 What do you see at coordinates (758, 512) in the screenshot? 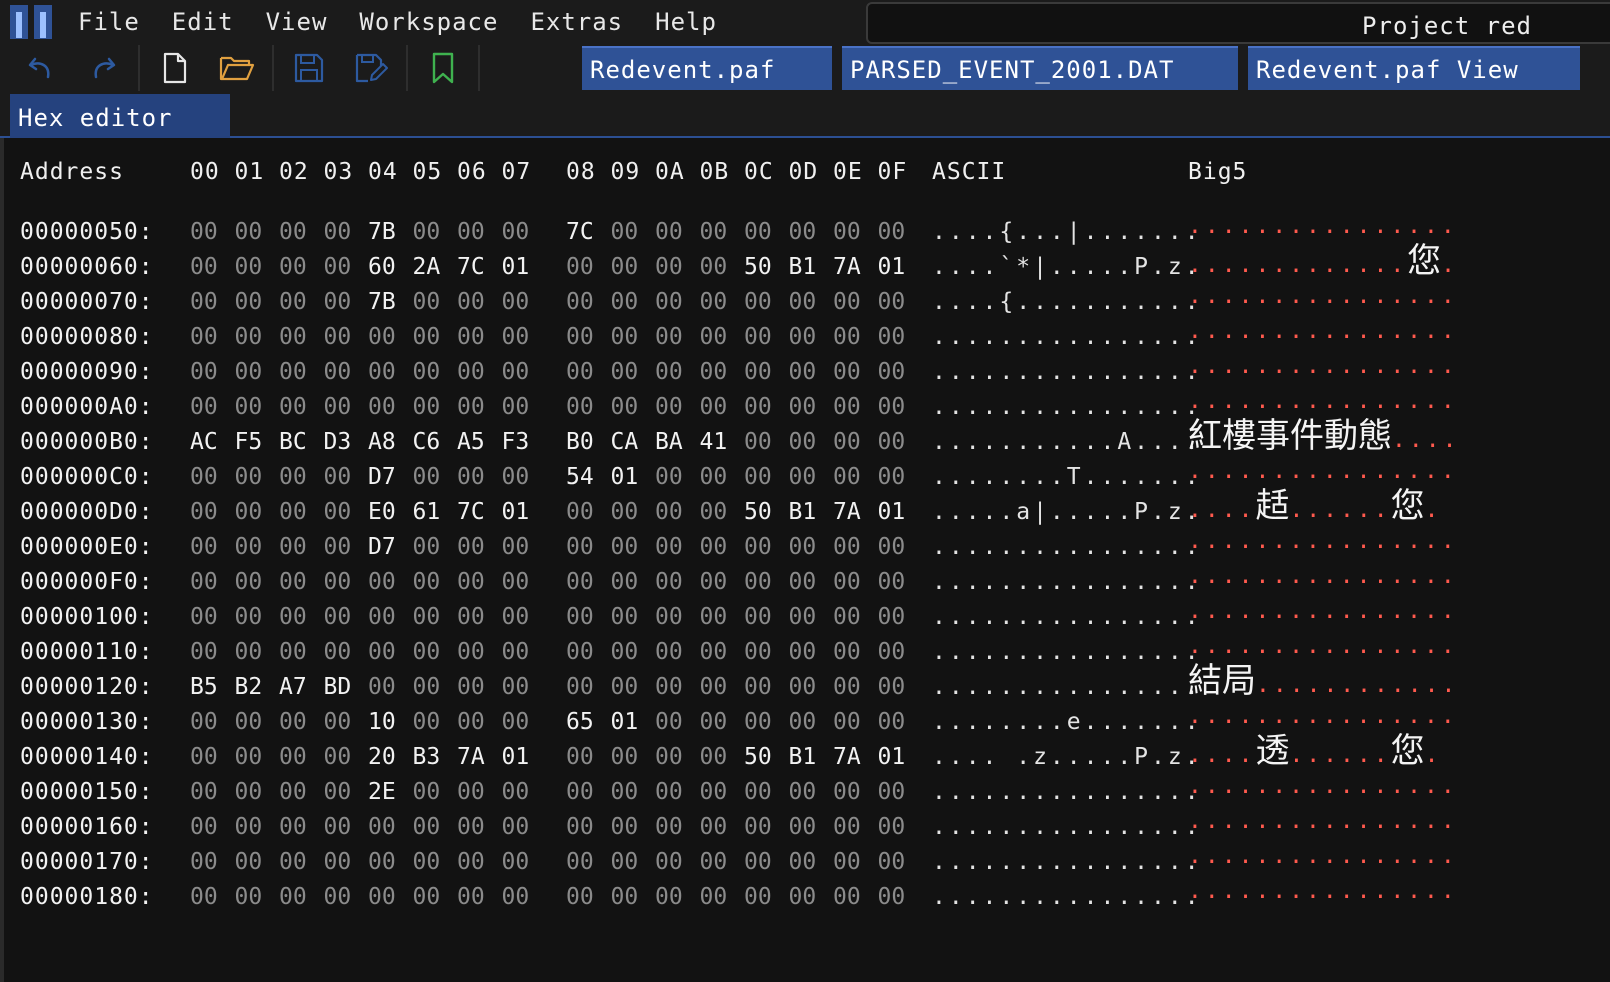
I see `hex-byte: 50` at bounding box center [758, 512].